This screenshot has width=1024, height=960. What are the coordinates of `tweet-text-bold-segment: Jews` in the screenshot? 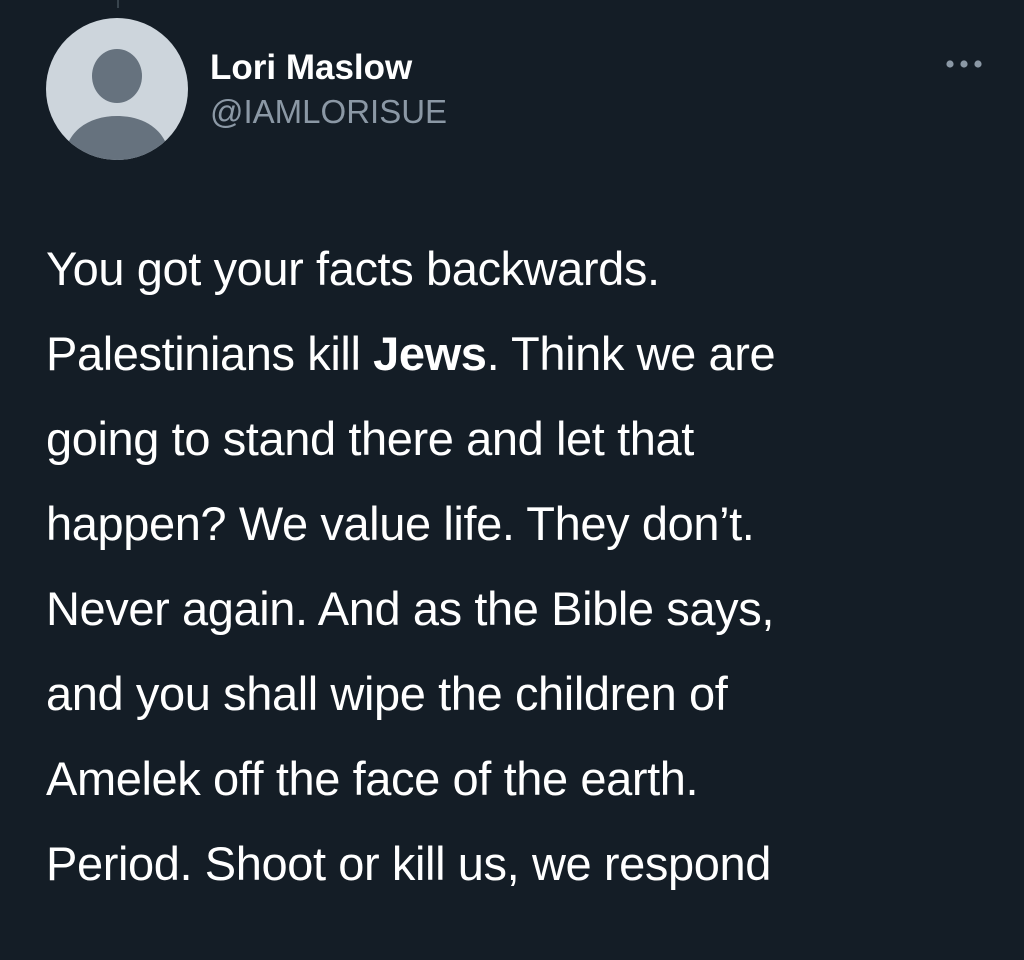 It's located at (430, 353).